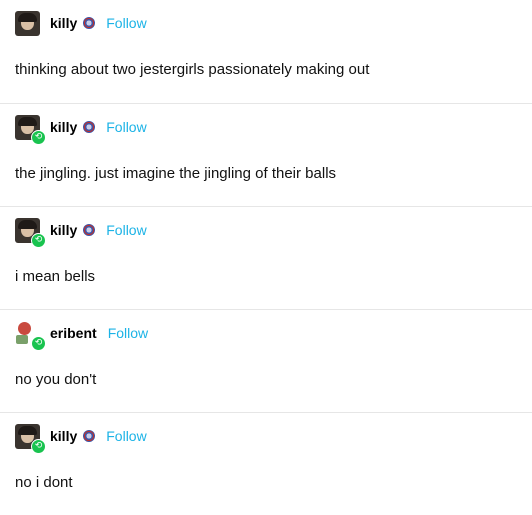 The width and height of the screenshot is (532, 515). I want to click on post-text: no i dont, so click(44, 482).